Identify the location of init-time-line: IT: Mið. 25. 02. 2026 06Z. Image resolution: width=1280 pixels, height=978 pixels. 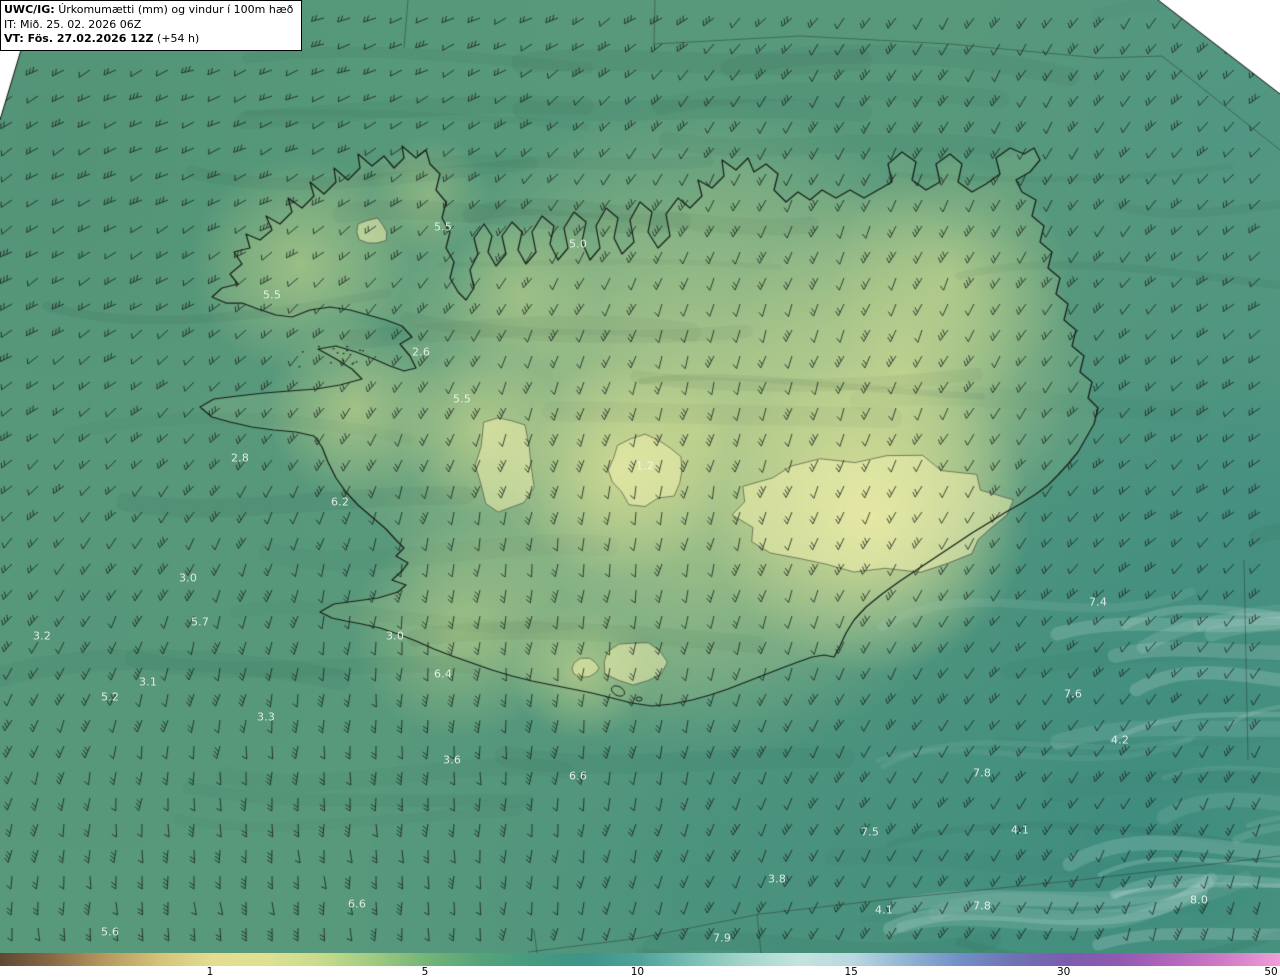
(148, 25).